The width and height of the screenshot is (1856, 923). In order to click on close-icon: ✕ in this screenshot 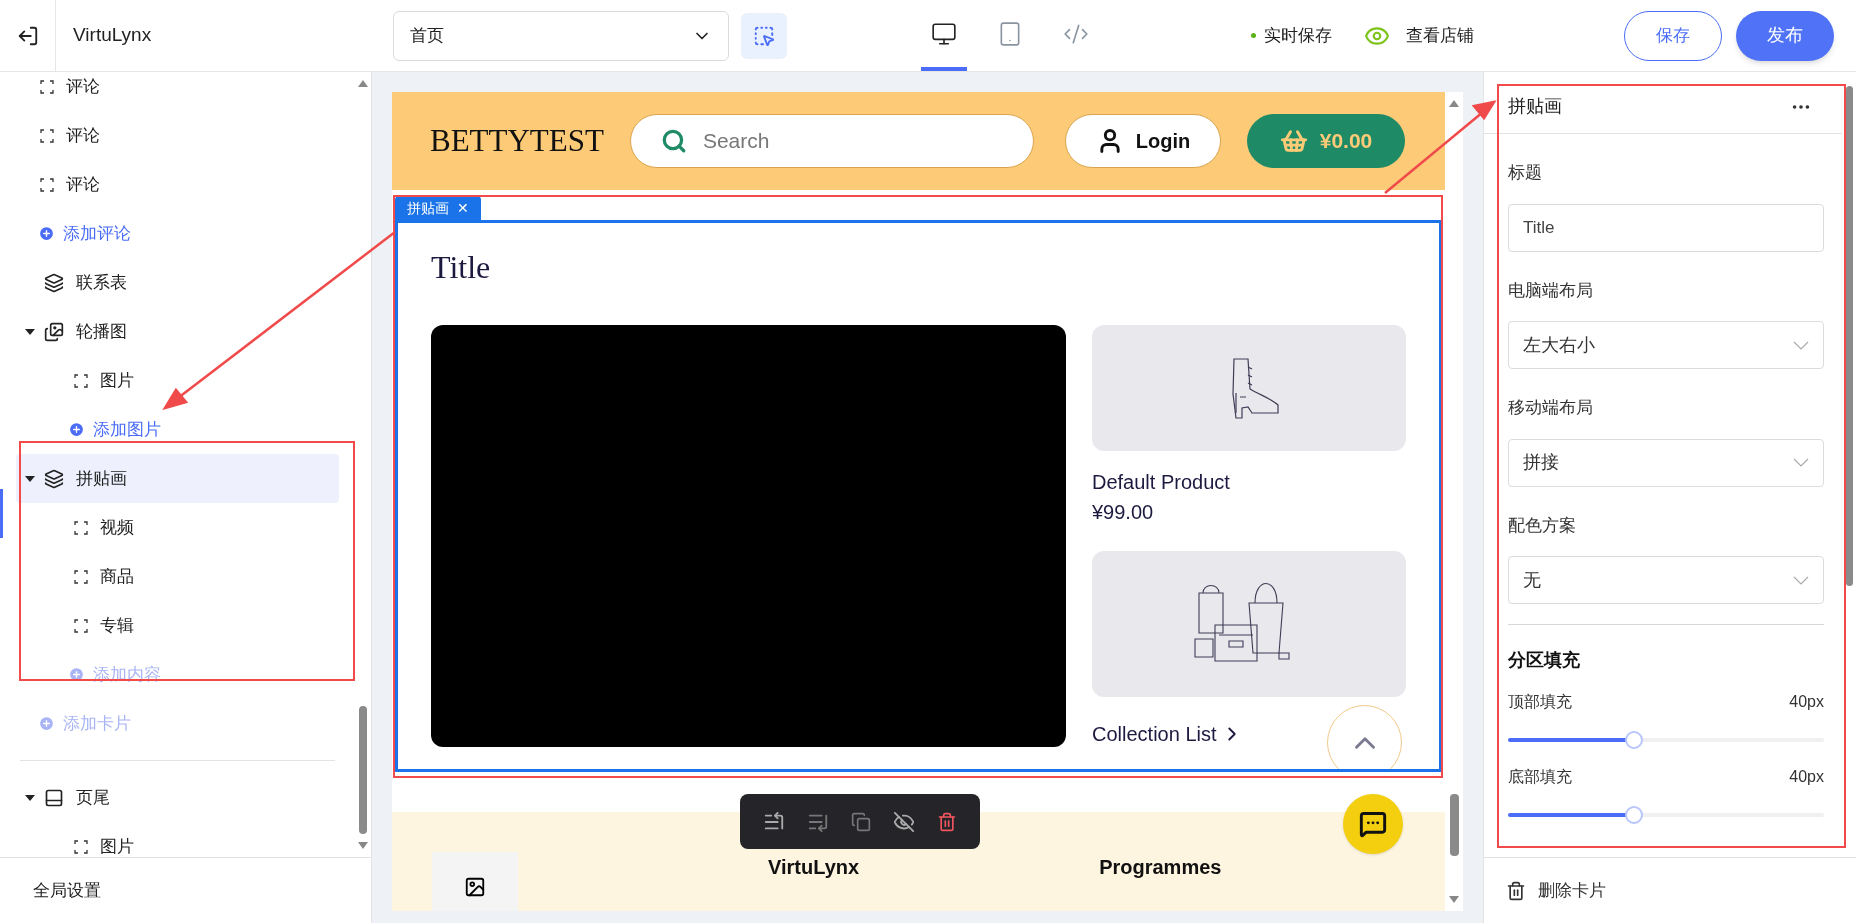, I will do `click(463, 208)`.